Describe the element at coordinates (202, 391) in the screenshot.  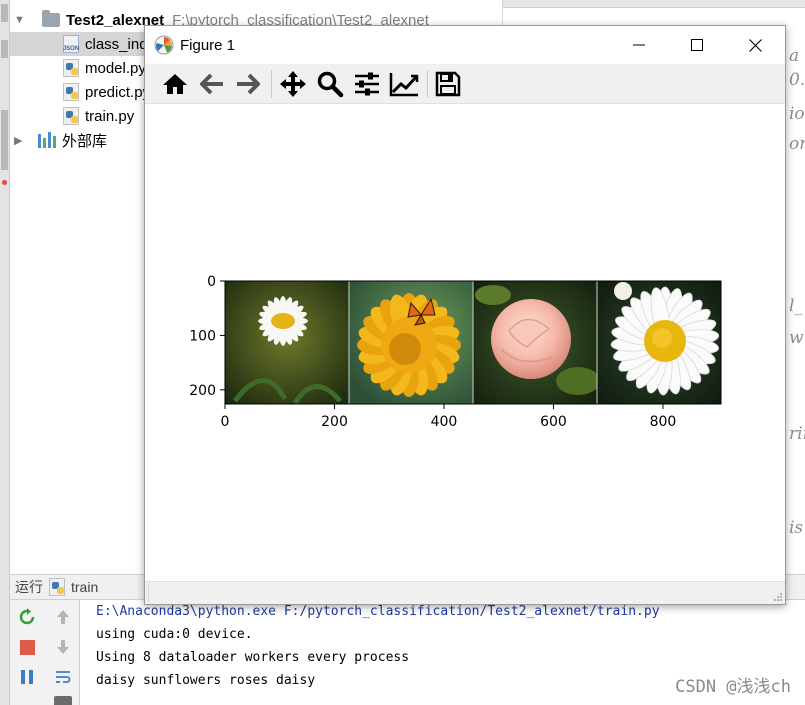
I see `y-tick-label: 200` at that location.